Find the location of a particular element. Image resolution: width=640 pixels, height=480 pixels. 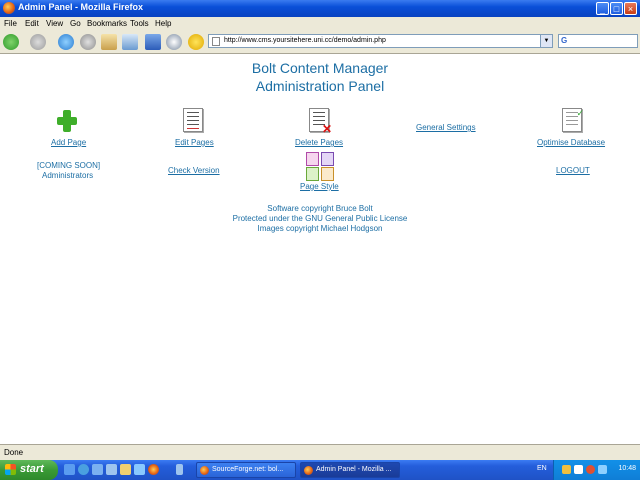

copyright-images: Images copyright Michael Hodgson is located at coordinates (320, 228).